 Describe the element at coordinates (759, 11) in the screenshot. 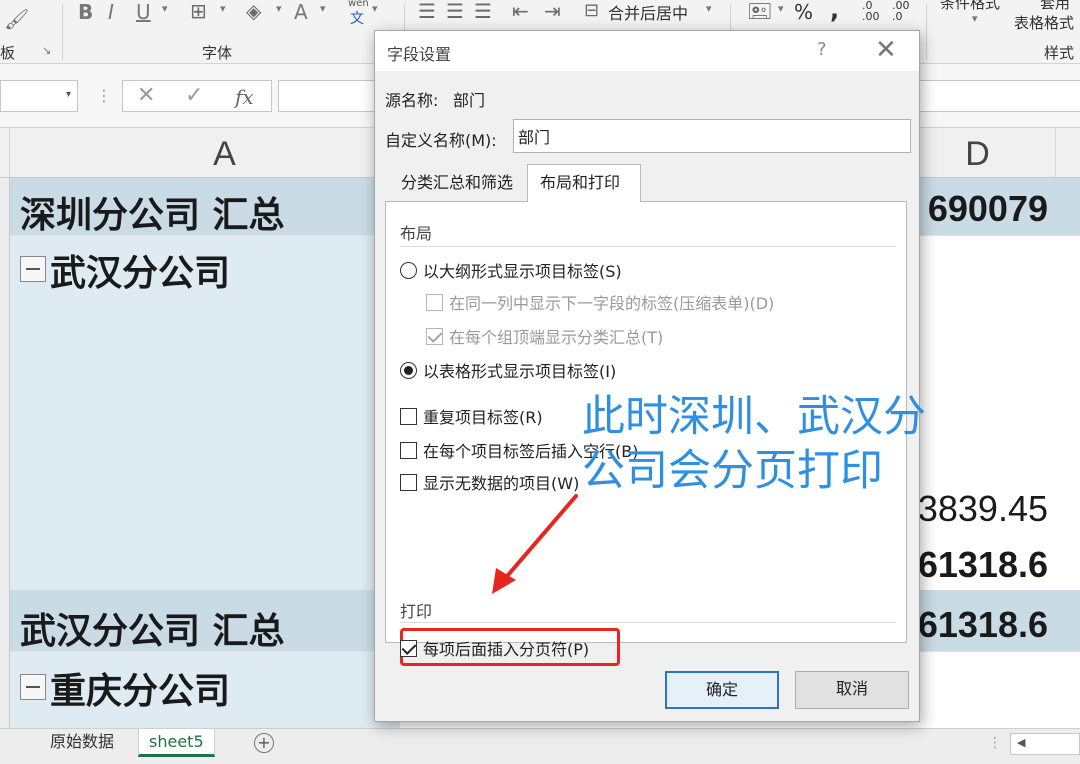

I see `currency-icon: 🖭` at that location.